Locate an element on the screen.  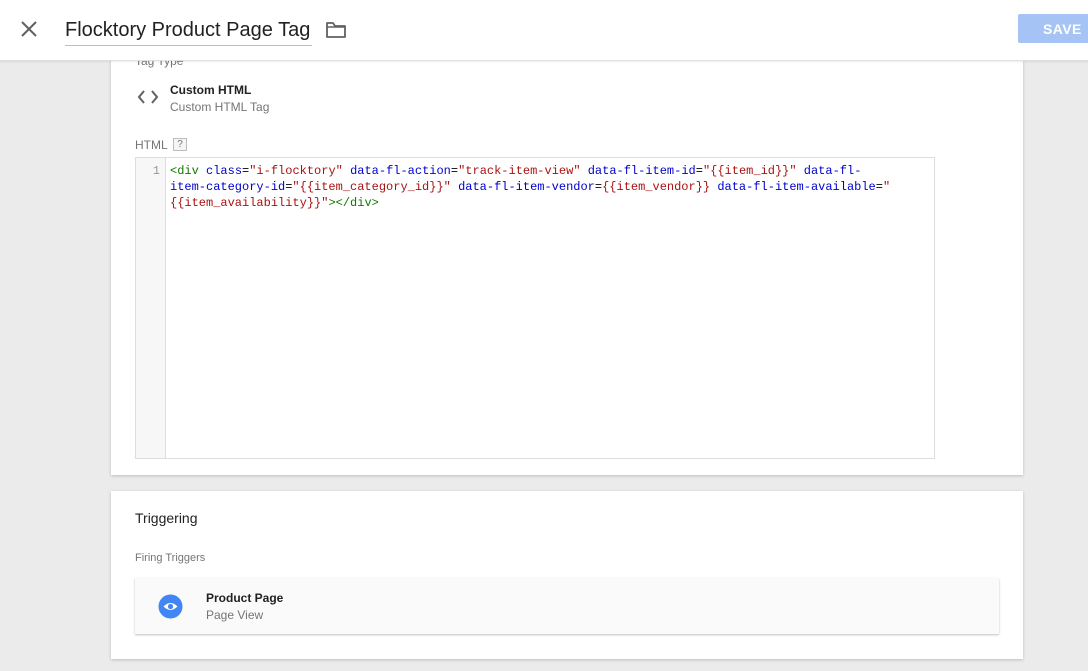
code-string: {{item_availability}}" is located at coordinates (249, 203).